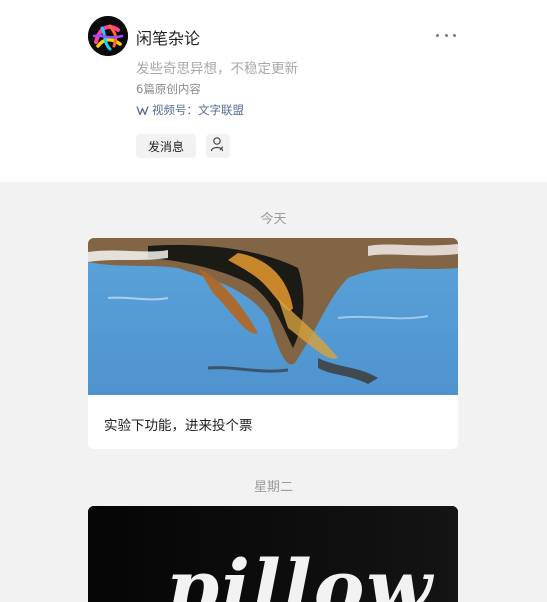  What do you see at coordinates (217, 69) in the screenshot?
I see `account-description: 发些奇思异想，不稳定更新` at bounding box center [217, 69].